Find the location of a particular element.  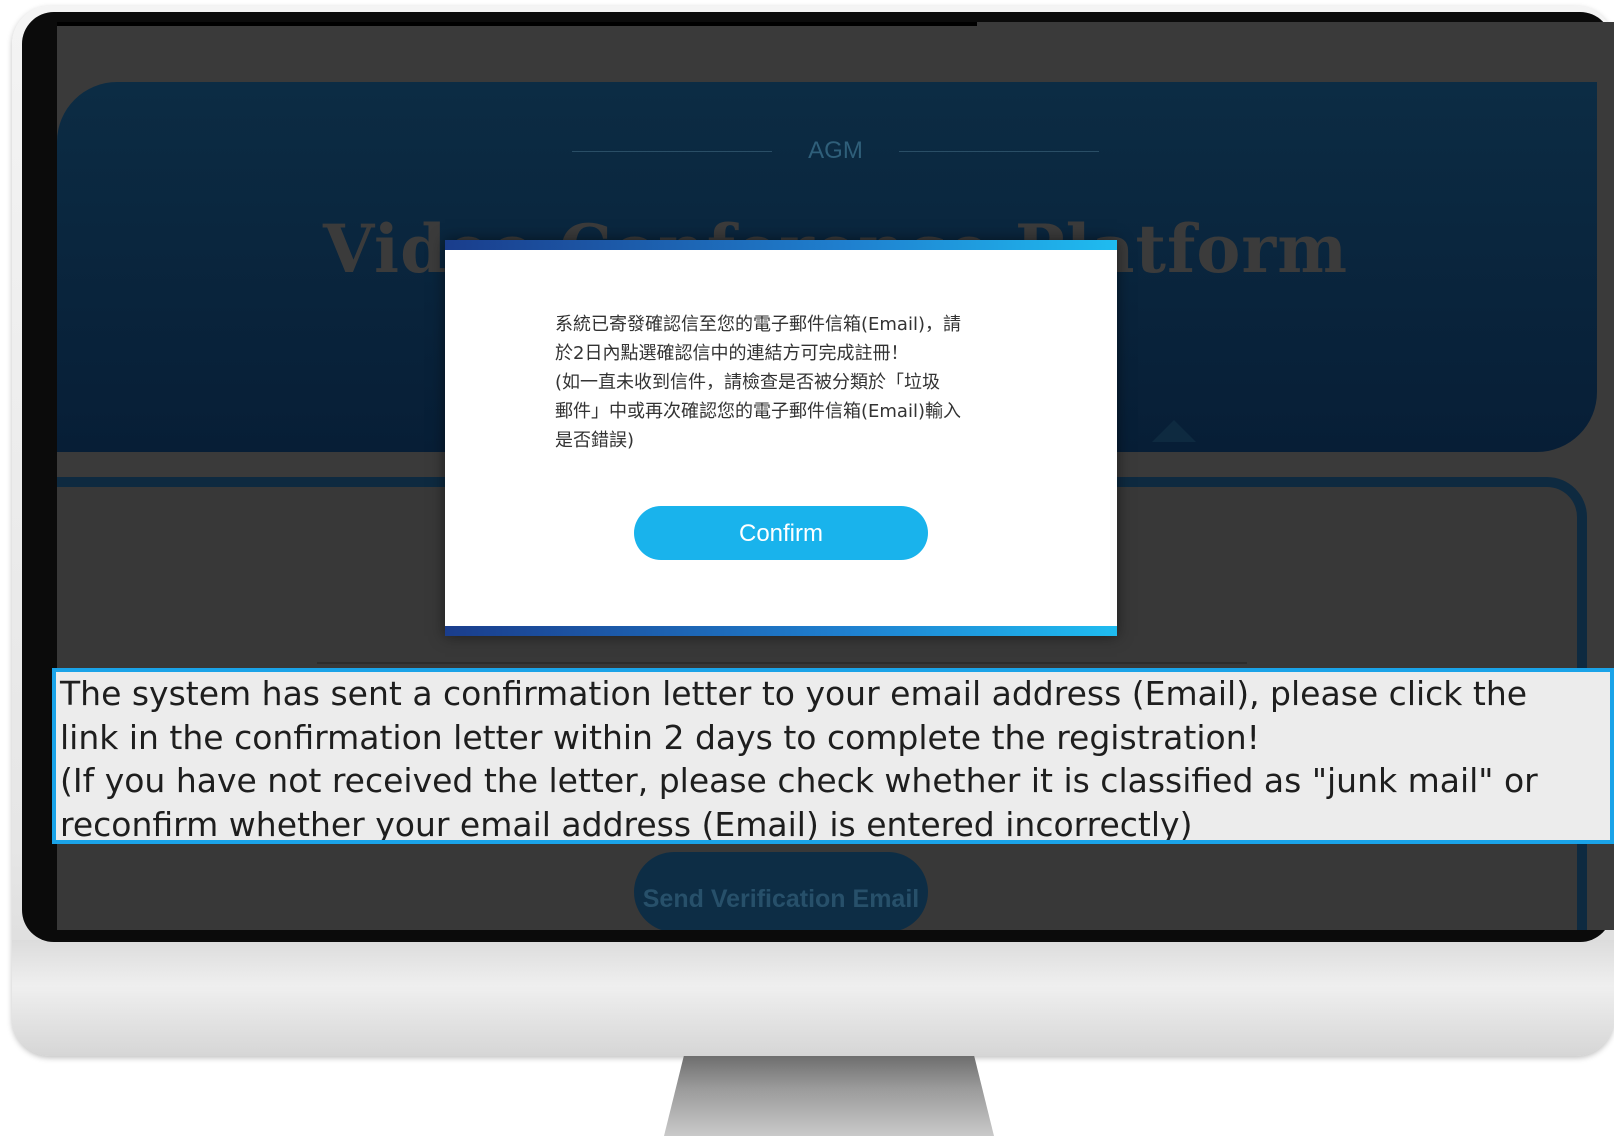

send-verification-email-button: Send Verification Email is located at coordinates (781, 891).